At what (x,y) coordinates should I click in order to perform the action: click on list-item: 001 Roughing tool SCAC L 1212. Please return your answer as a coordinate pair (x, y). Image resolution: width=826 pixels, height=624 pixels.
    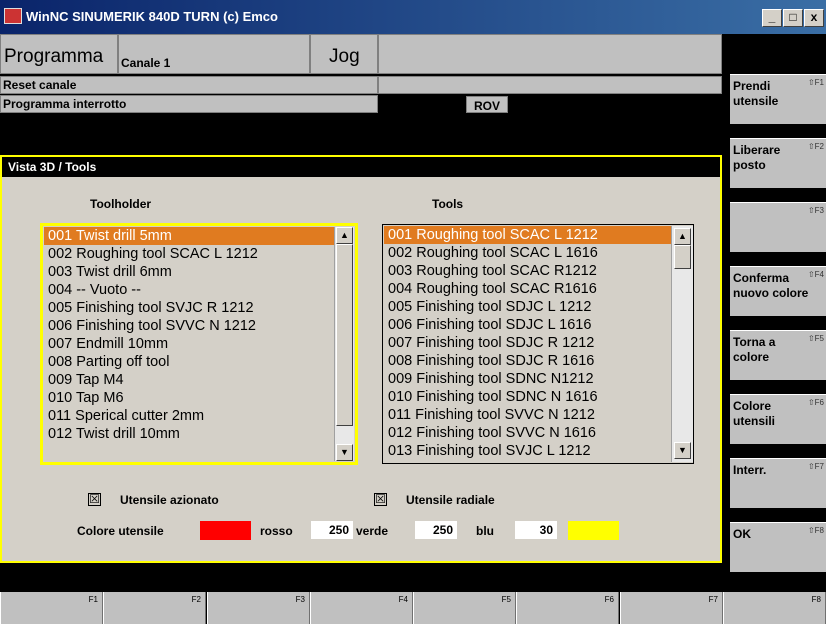
    Looking at the image, I should click on (527, 235).